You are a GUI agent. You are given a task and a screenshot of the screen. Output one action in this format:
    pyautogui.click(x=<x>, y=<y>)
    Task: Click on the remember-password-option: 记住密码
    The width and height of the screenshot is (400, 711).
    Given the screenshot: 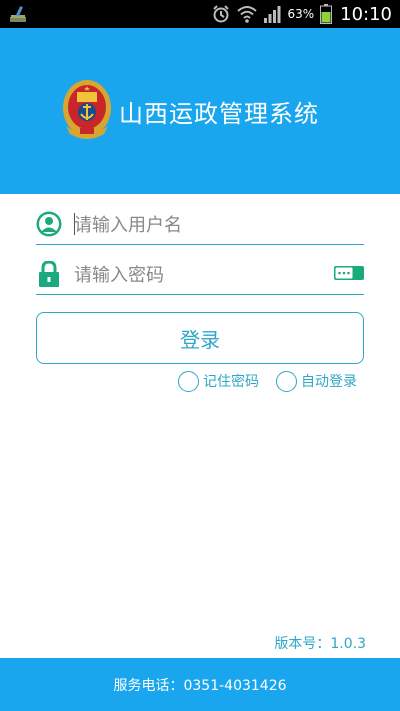 What is the action you would take?
    pyautogui.click(x=218, y=381)
    